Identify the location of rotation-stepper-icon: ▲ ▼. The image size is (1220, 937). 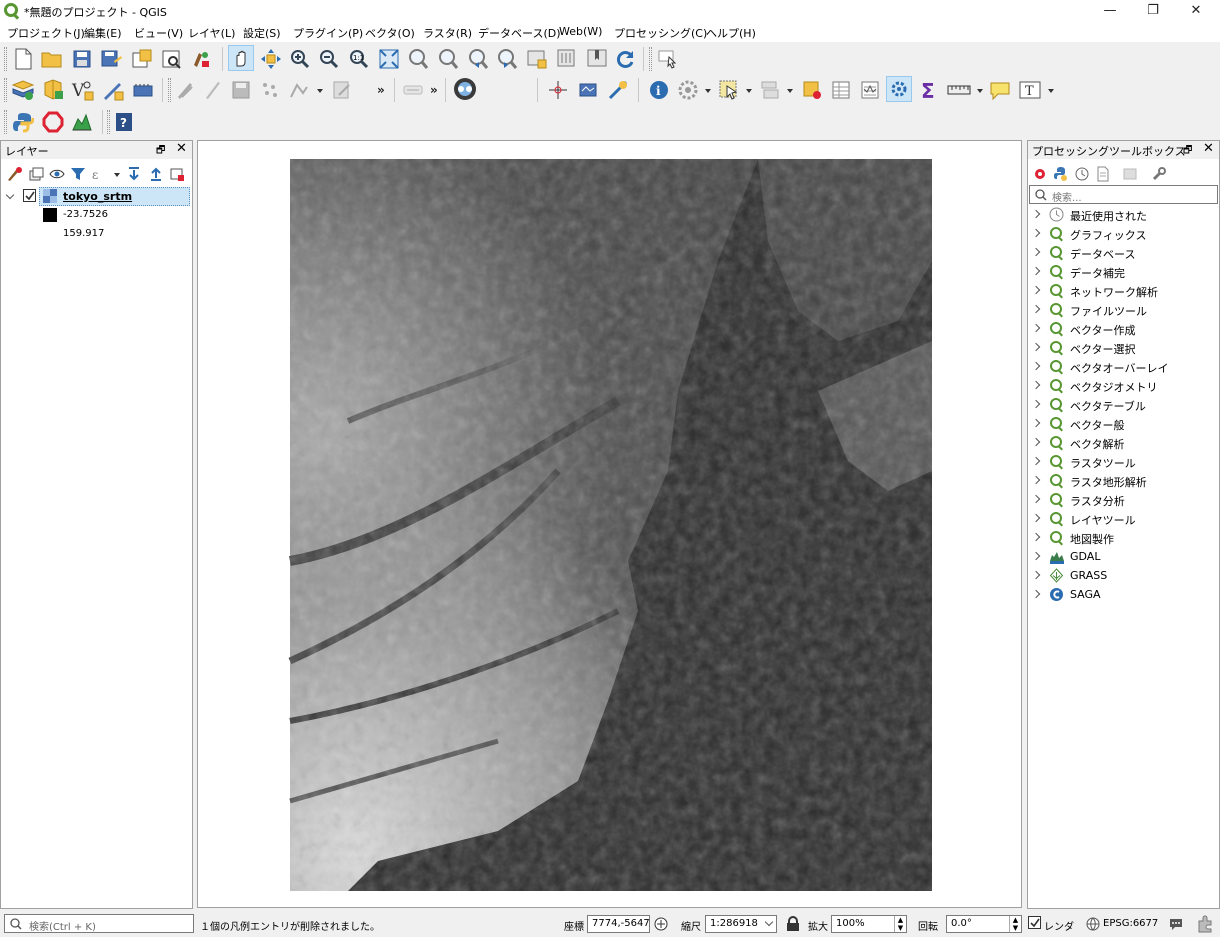
(1015, 924).